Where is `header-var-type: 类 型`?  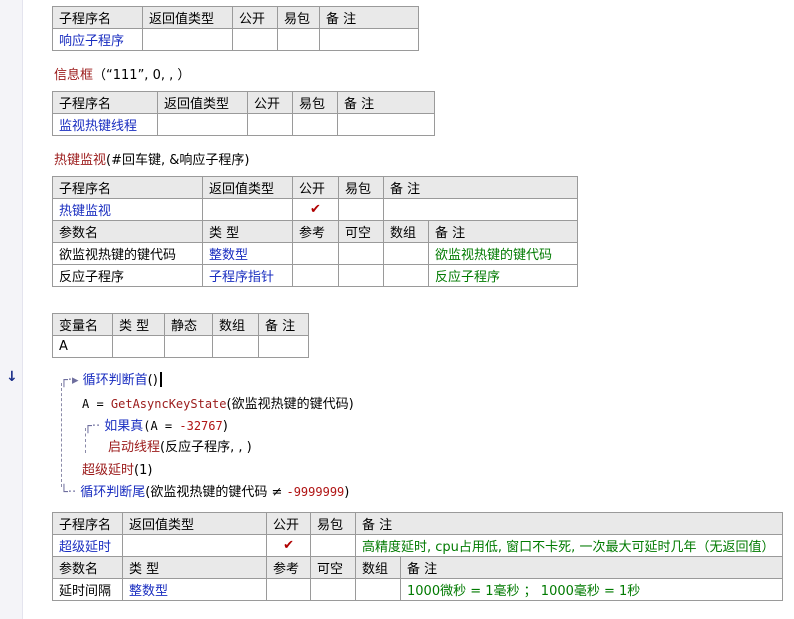 header-var-type: 类 型 is located at coordinates (138, 324).